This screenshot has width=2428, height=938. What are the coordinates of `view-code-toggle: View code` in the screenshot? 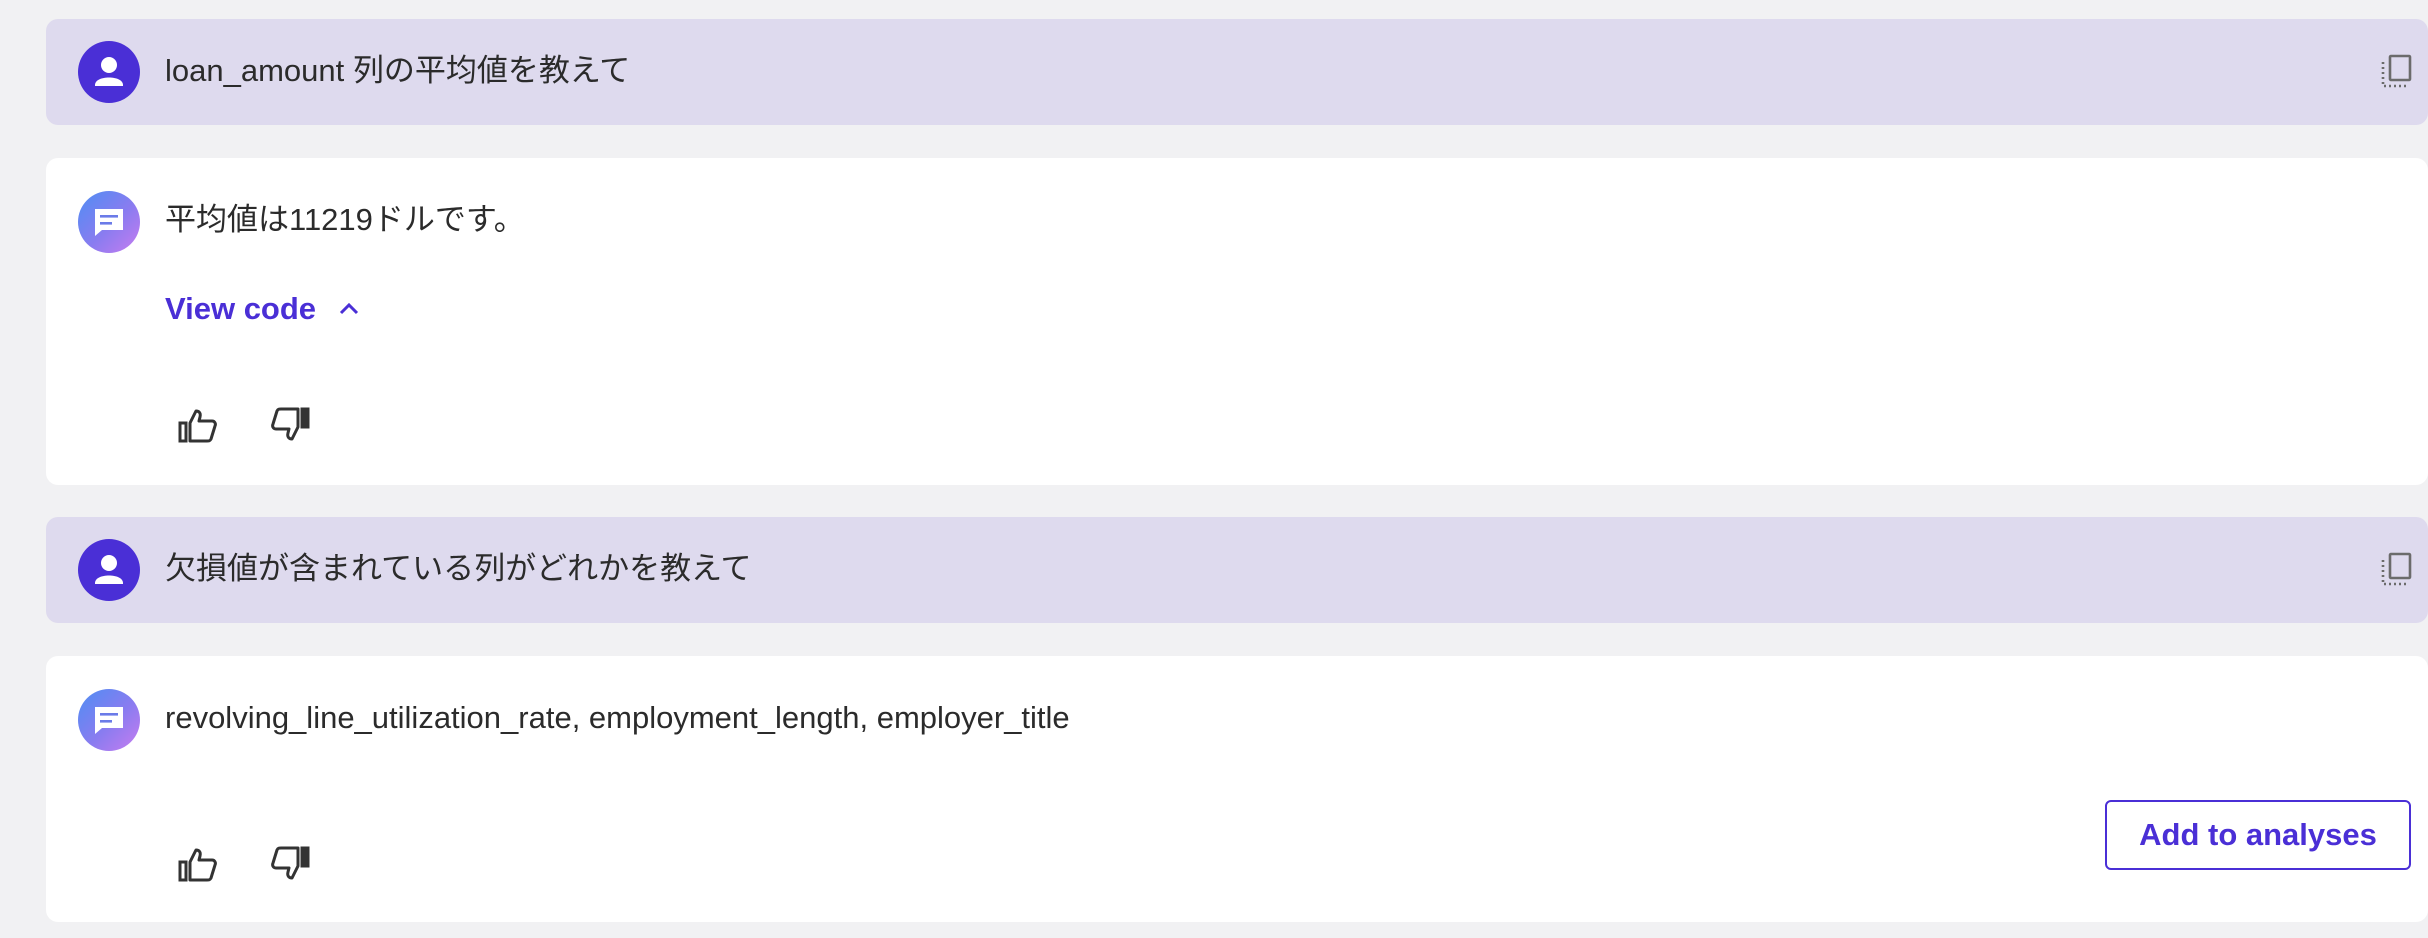 It's located at (262, 309).